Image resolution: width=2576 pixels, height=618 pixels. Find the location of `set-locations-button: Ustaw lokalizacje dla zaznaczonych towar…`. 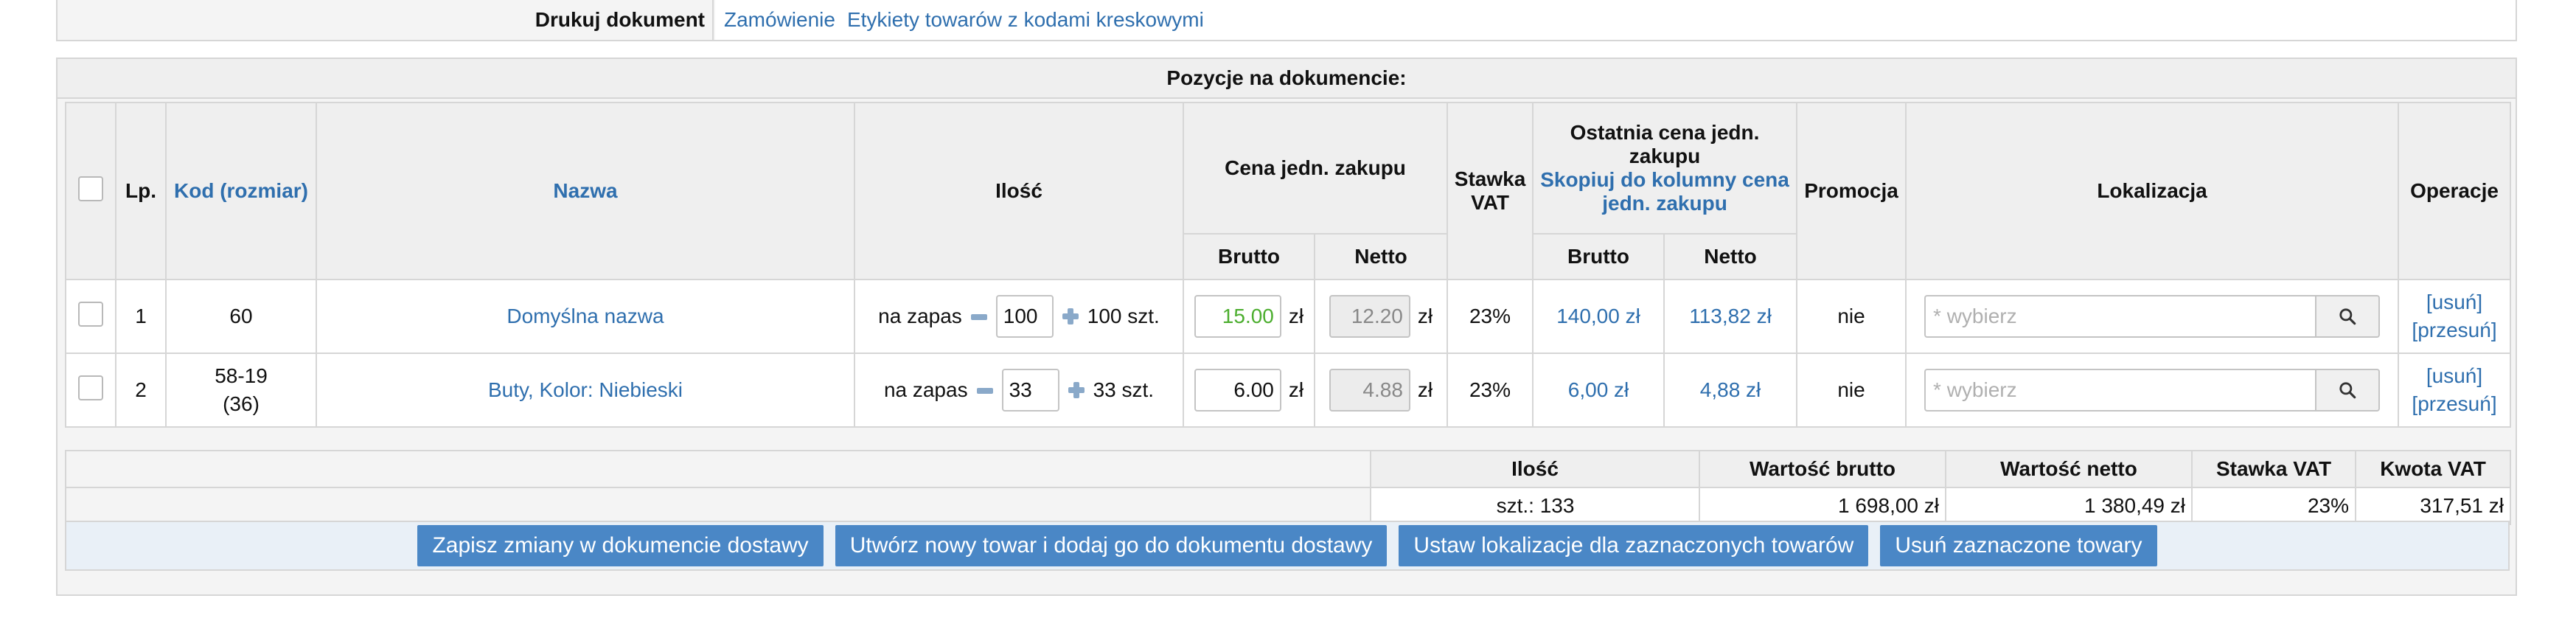

set-locations-button: Ustaw lokalizacje dla zaznaczonych towar… is located at coordinates (1634, 545).